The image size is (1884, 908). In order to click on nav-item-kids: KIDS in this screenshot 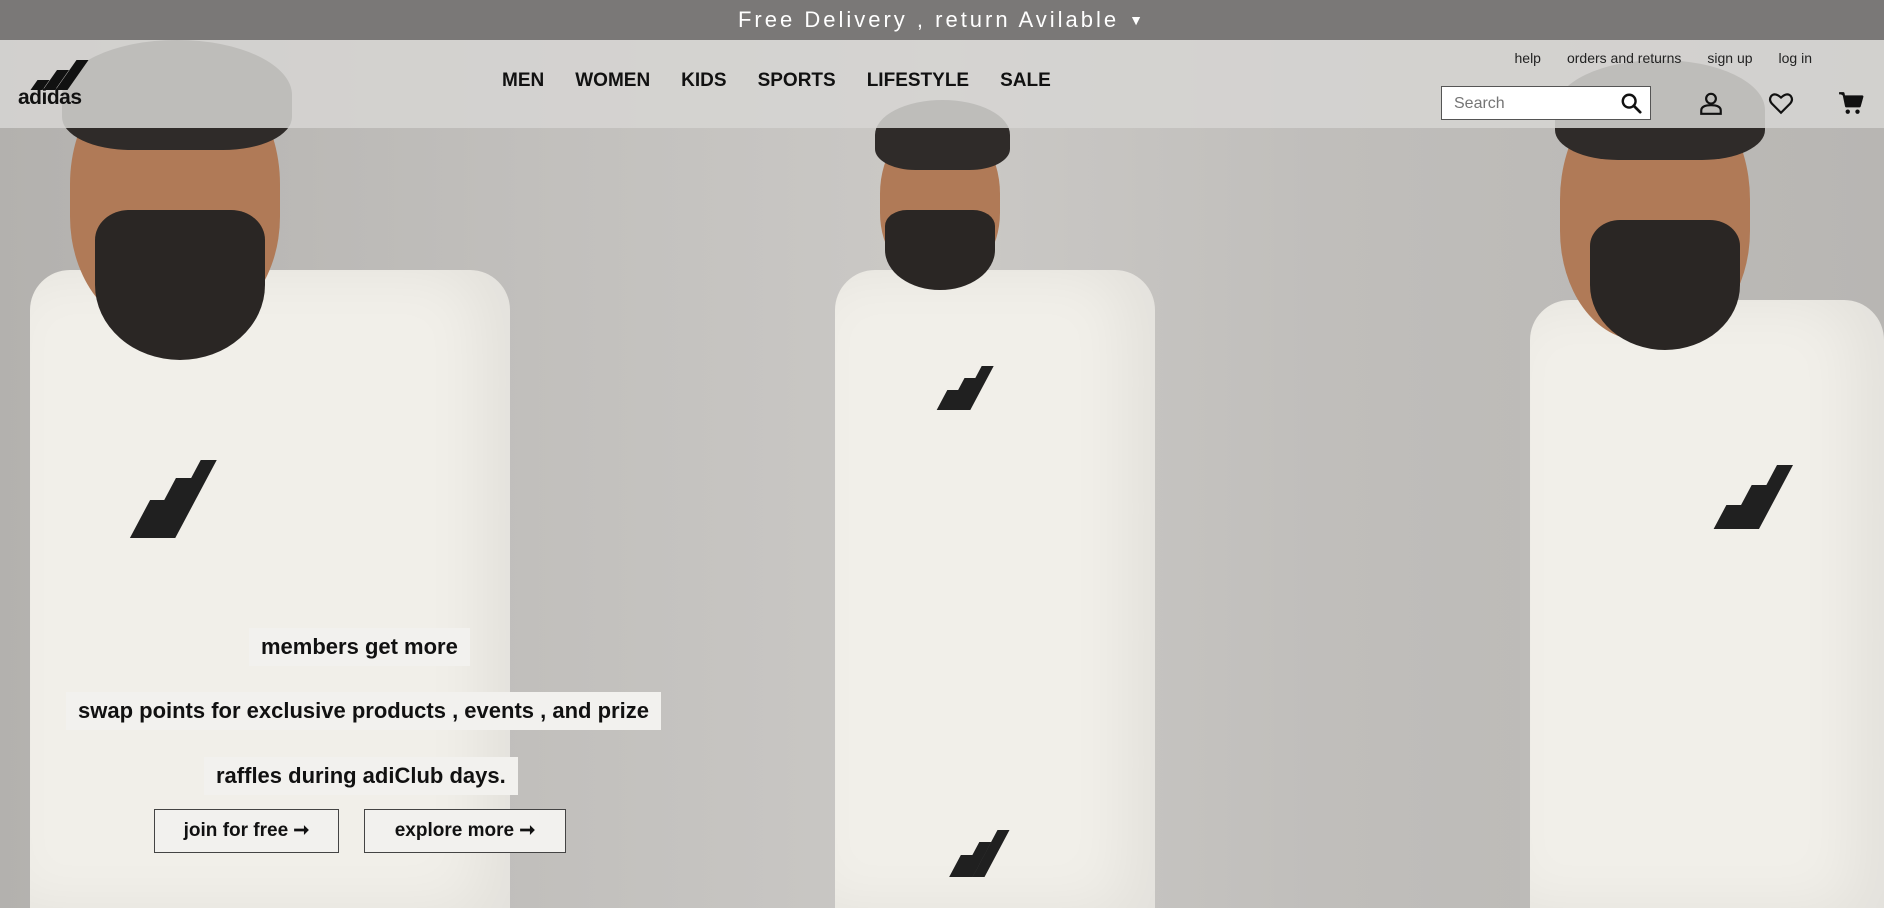, I will do `click(703, 81)`.